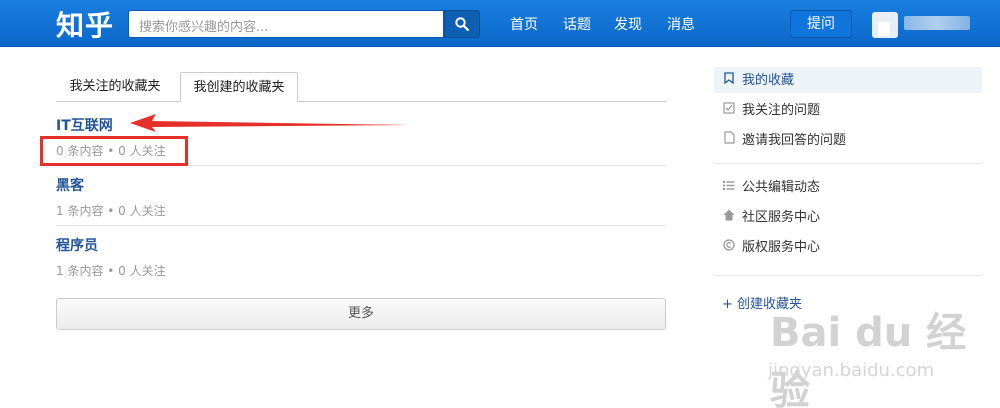 The height and width of the screenshot is (408, 1000). What do you see at coordinates (794, 140) in the screenshot?
I see `sidebar-item-label: 邀请我回答的问题` at bounding box center [794, 140].